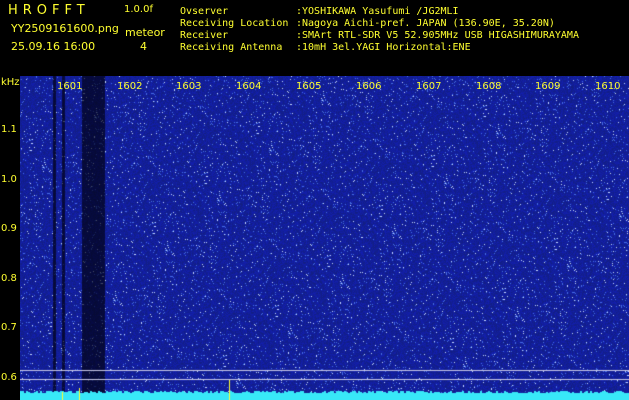  I want to click on logo-text: HROFFT, so click(49, 10).